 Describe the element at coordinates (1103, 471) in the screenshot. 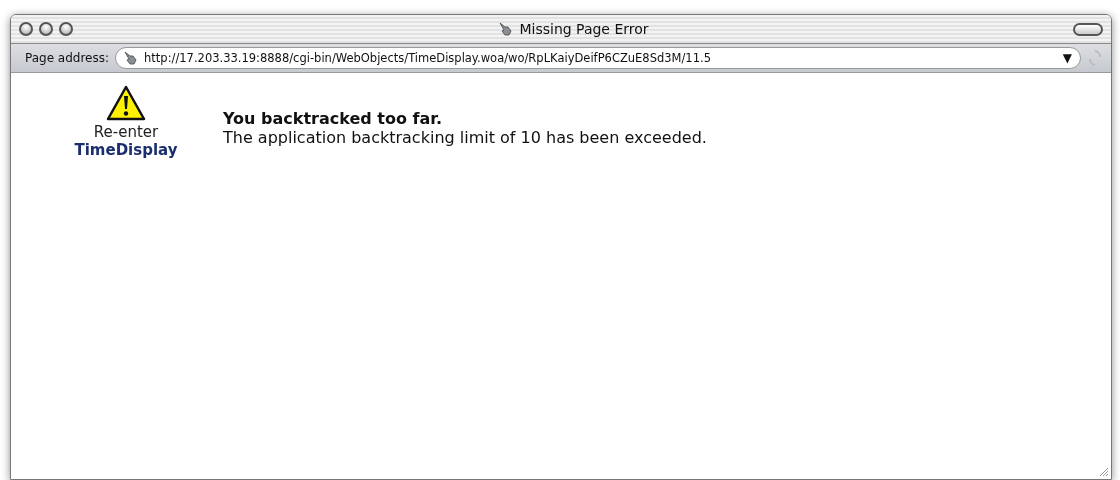

I see `resize-grip-icon` at that location.